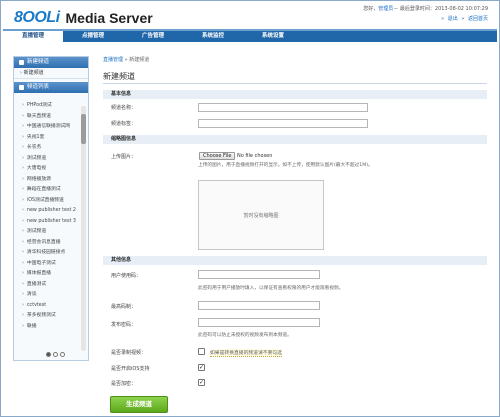  I want to click on sidebar-scrollbar, so click(83, 228).